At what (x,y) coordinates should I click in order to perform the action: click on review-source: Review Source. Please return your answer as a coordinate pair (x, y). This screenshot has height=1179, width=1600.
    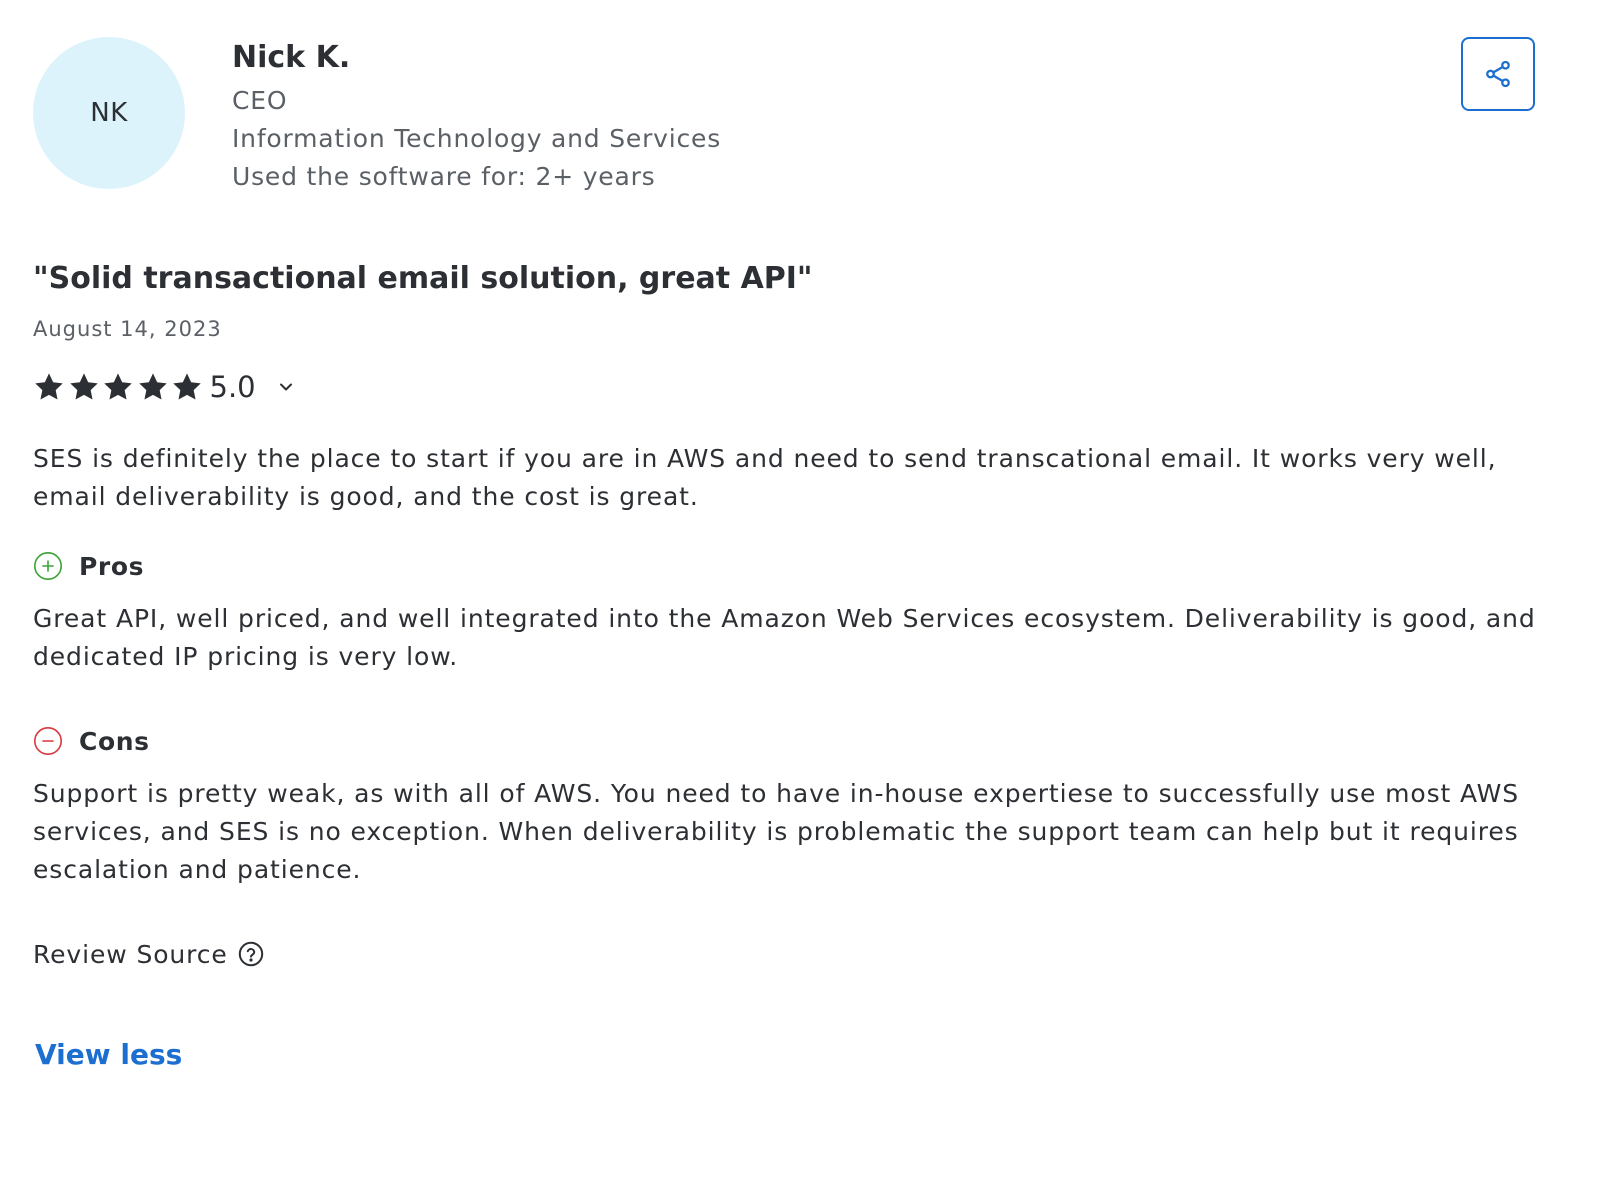
    Looking at the image, I should click on (148, 954).